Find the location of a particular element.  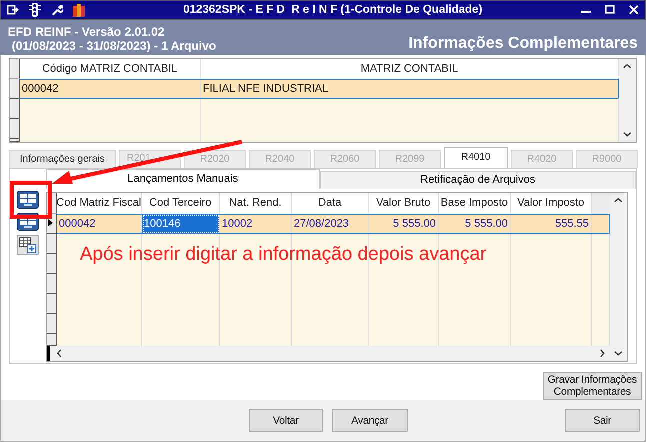

table-cell: 27/08/2023 is located at coordinates (330, 224).